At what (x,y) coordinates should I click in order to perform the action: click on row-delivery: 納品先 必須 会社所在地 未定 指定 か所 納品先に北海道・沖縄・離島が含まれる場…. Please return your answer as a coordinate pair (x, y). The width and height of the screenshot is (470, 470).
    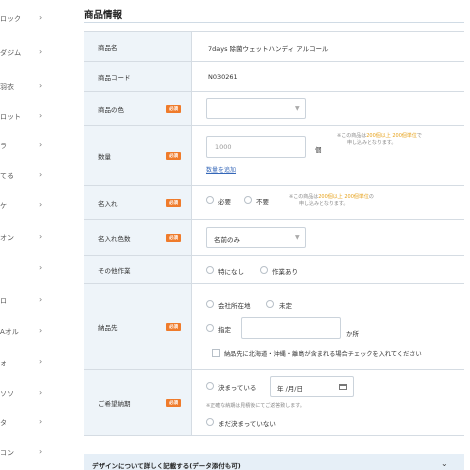
    Looking at the image, I should click on (274, 327).